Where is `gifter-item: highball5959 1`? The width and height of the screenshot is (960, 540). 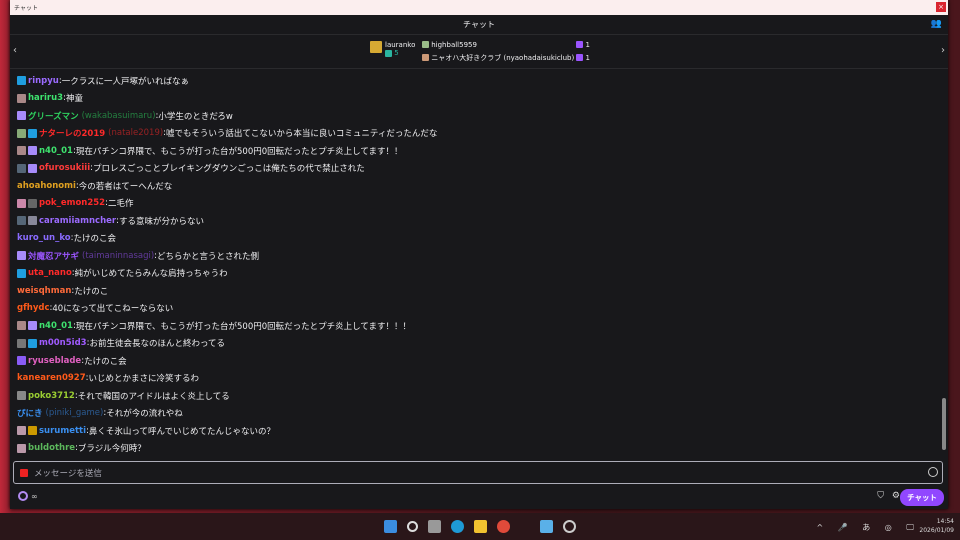
gifter-item: highball5959 1 is located at coordinates (506, 44).